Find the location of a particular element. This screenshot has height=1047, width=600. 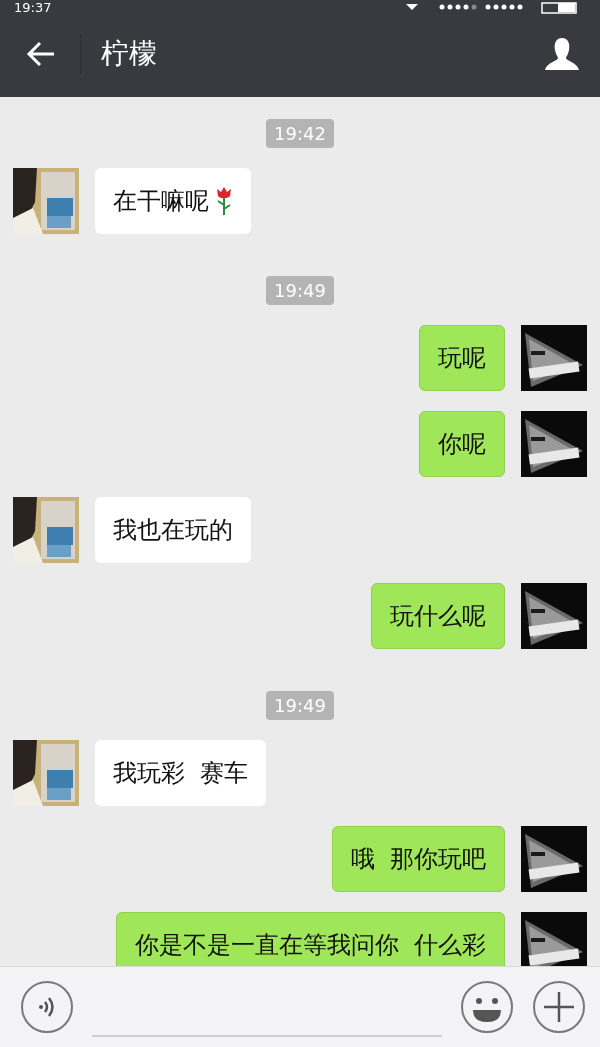

timestamp: 19:42 is located at coordinates (300, 133).